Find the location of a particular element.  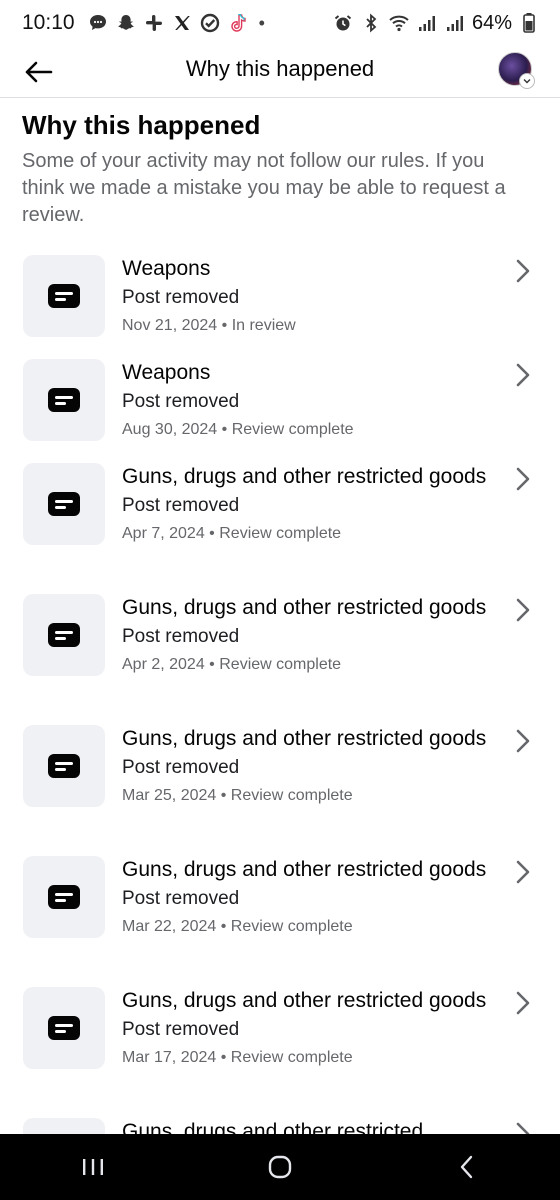

slack-icon is located at coordinates (154, 23).